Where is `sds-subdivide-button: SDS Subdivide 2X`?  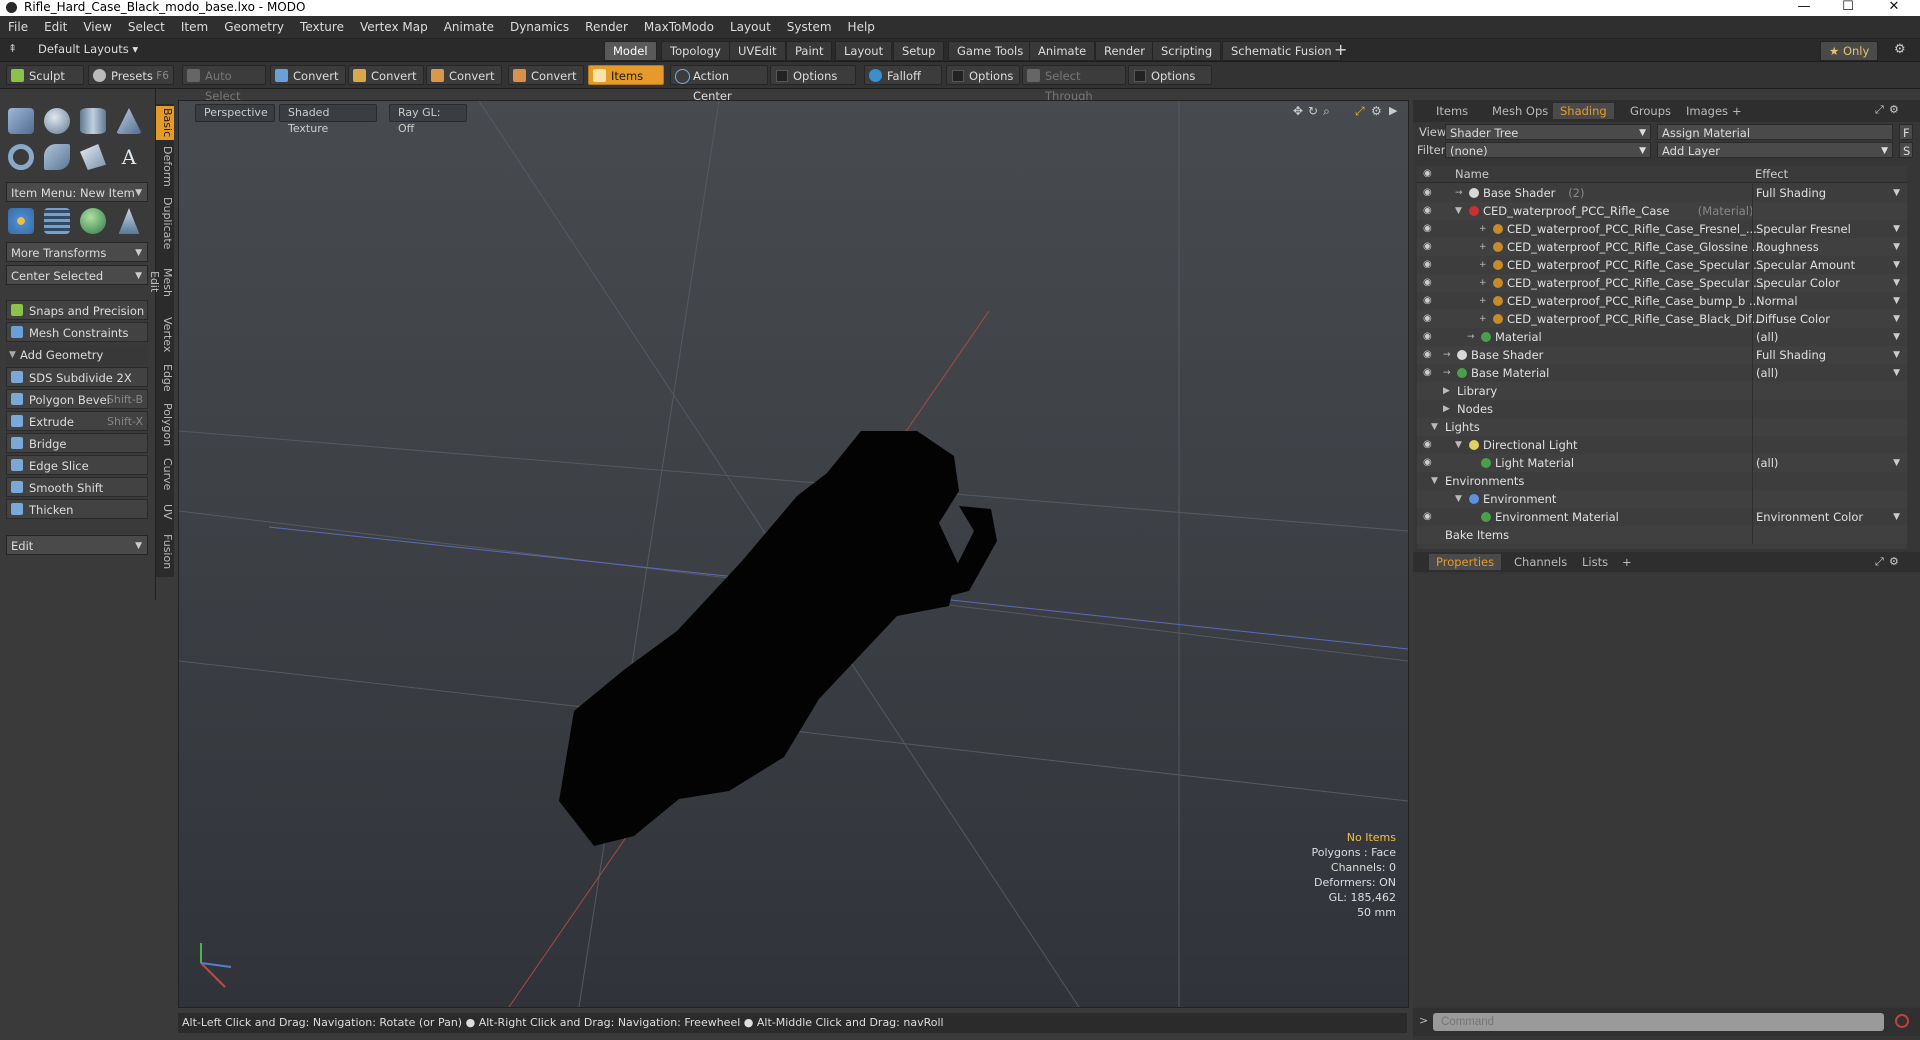
sds-subdivide-button: SDS Subdivide 2X is located at coordinates (77, 377).